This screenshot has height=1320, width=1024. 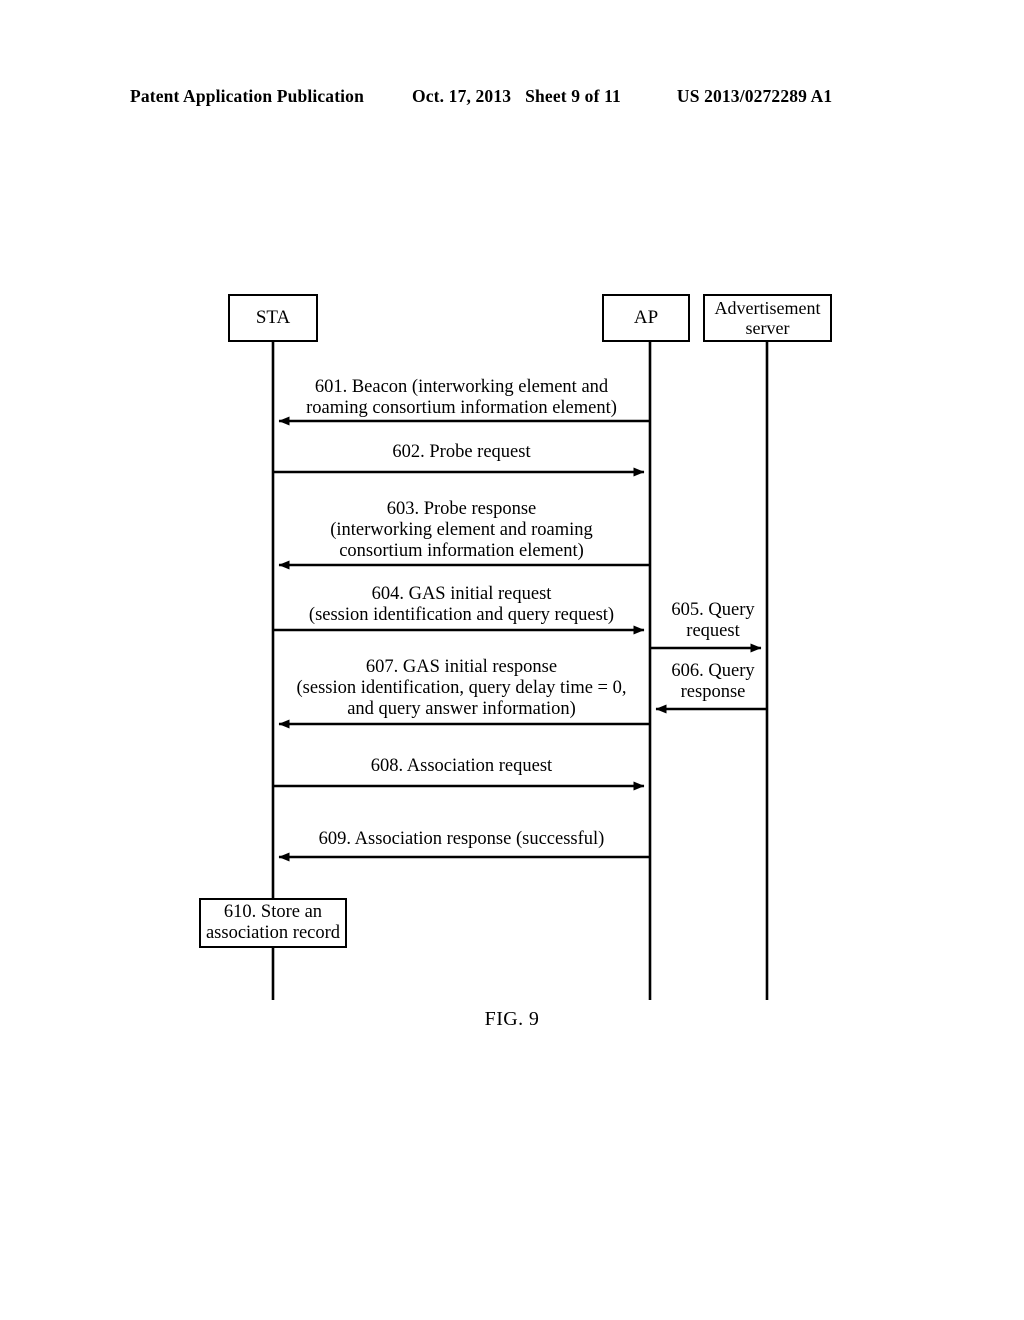 I want to click on actor-label-advertisement-server: Advertisement server, so click(x=767, y=317).